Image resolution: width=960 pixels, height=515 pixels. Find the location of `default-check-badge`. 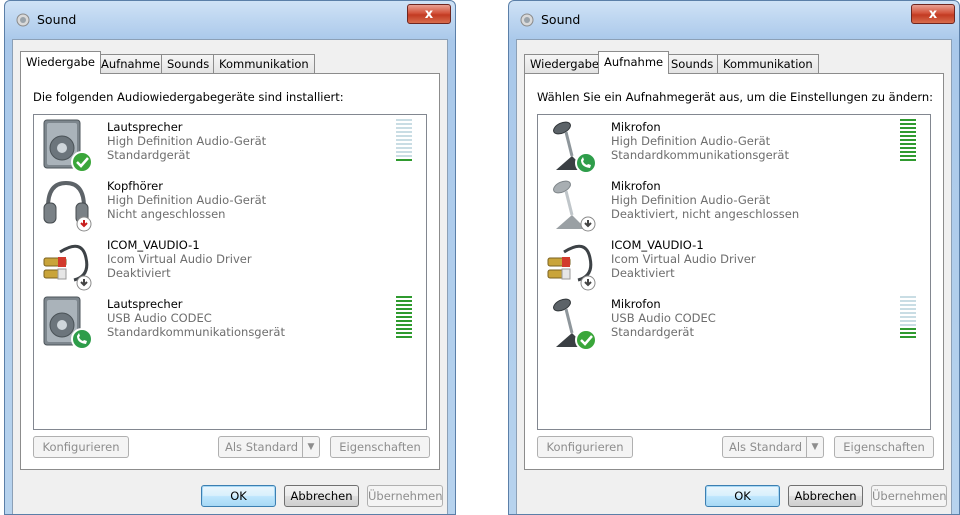

default-check-badge is located at coordinates (586, 340).